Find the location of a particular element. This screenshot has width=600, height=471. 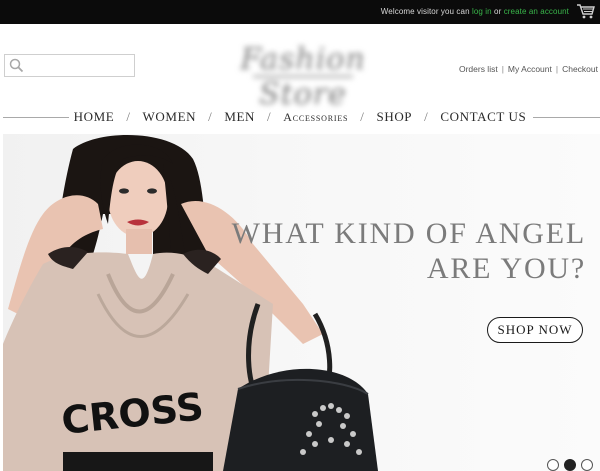

search-box is located at coordinates (69, 65).